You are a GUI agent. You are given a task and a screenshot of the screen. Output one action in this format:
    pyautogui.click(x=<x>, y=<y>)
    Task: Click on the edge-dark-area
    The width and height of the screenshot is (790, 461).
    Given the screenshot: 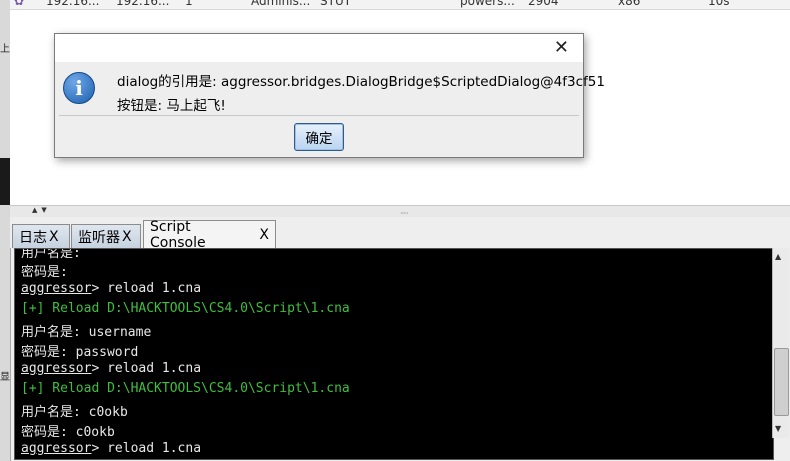 What is the action you would take?
    pyautogui.click(x=5, y=181)
    